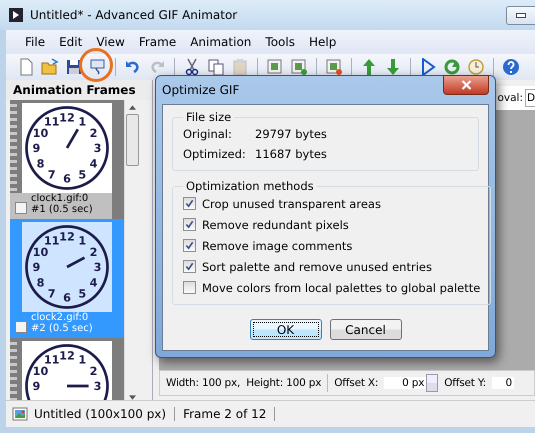  Describe the element at coordinates (79, 90) in the screenshot. I see `panel-title: Animation Frames` at that location.